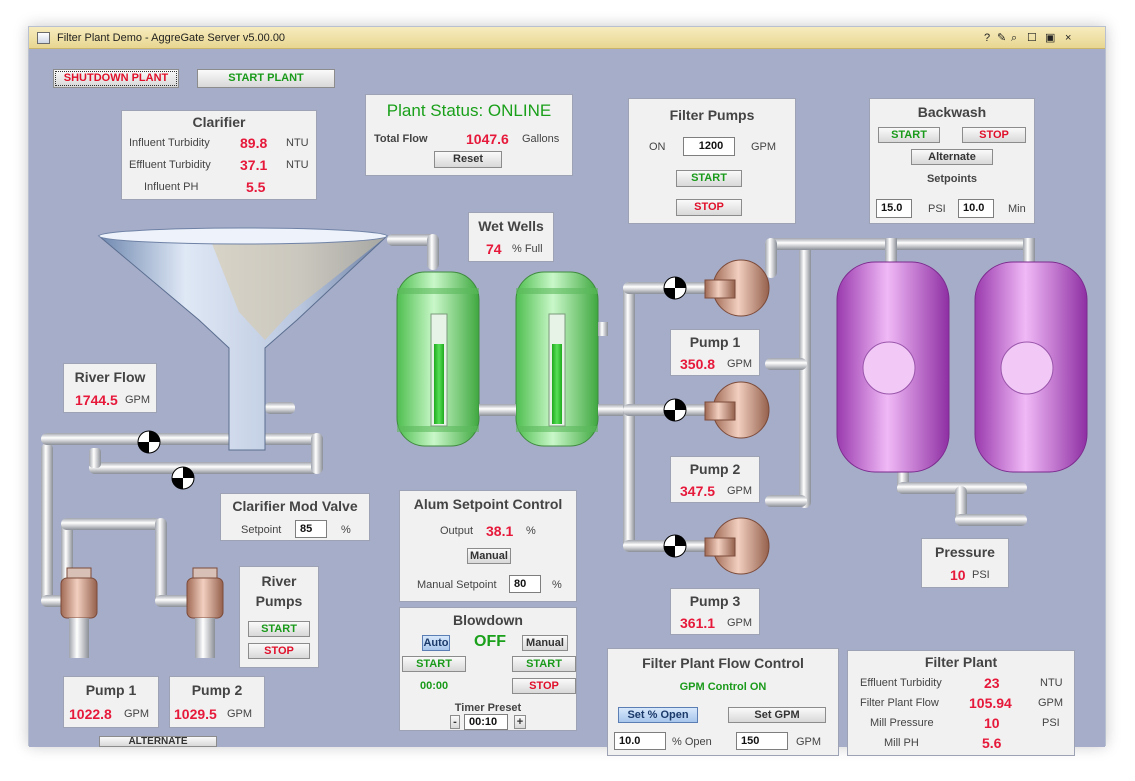  Describe the element at coordinates (901, 743) in the screenshot. I see `fp-mill-ph-label: Mill PH` at that location.